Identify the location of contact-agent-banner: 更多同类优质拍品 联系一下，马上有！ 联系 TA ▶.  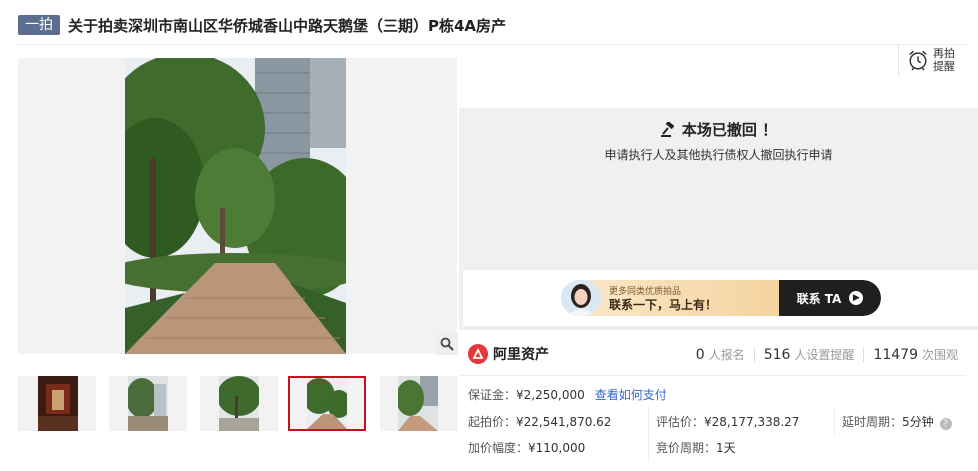
(721, 298).